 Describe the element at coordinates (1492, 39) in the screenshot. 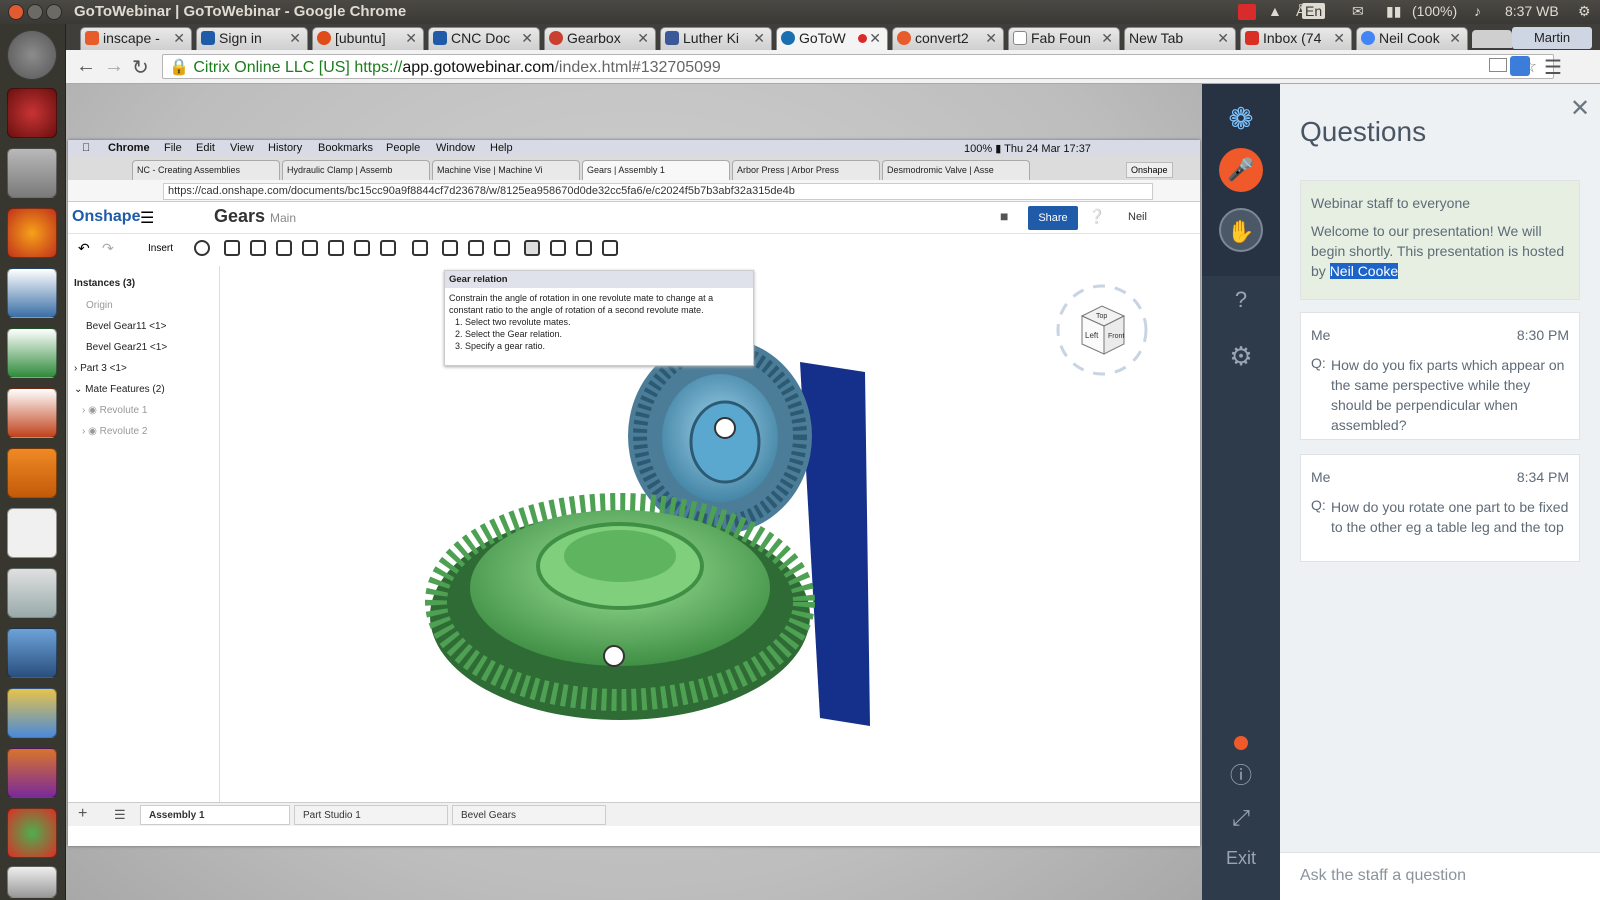

I see `new-tab-button` at that location.